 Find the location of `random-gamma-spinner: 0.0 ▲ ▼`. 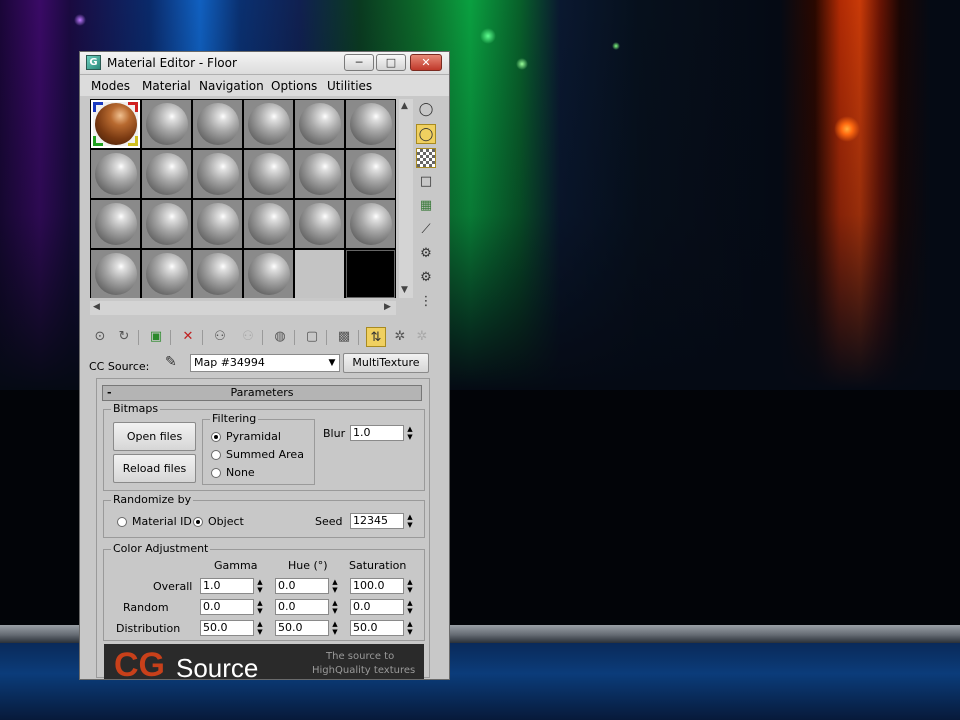

random-gamma-spinner: 0.0 ▲ ▼ is located at coordinates (233, 607).